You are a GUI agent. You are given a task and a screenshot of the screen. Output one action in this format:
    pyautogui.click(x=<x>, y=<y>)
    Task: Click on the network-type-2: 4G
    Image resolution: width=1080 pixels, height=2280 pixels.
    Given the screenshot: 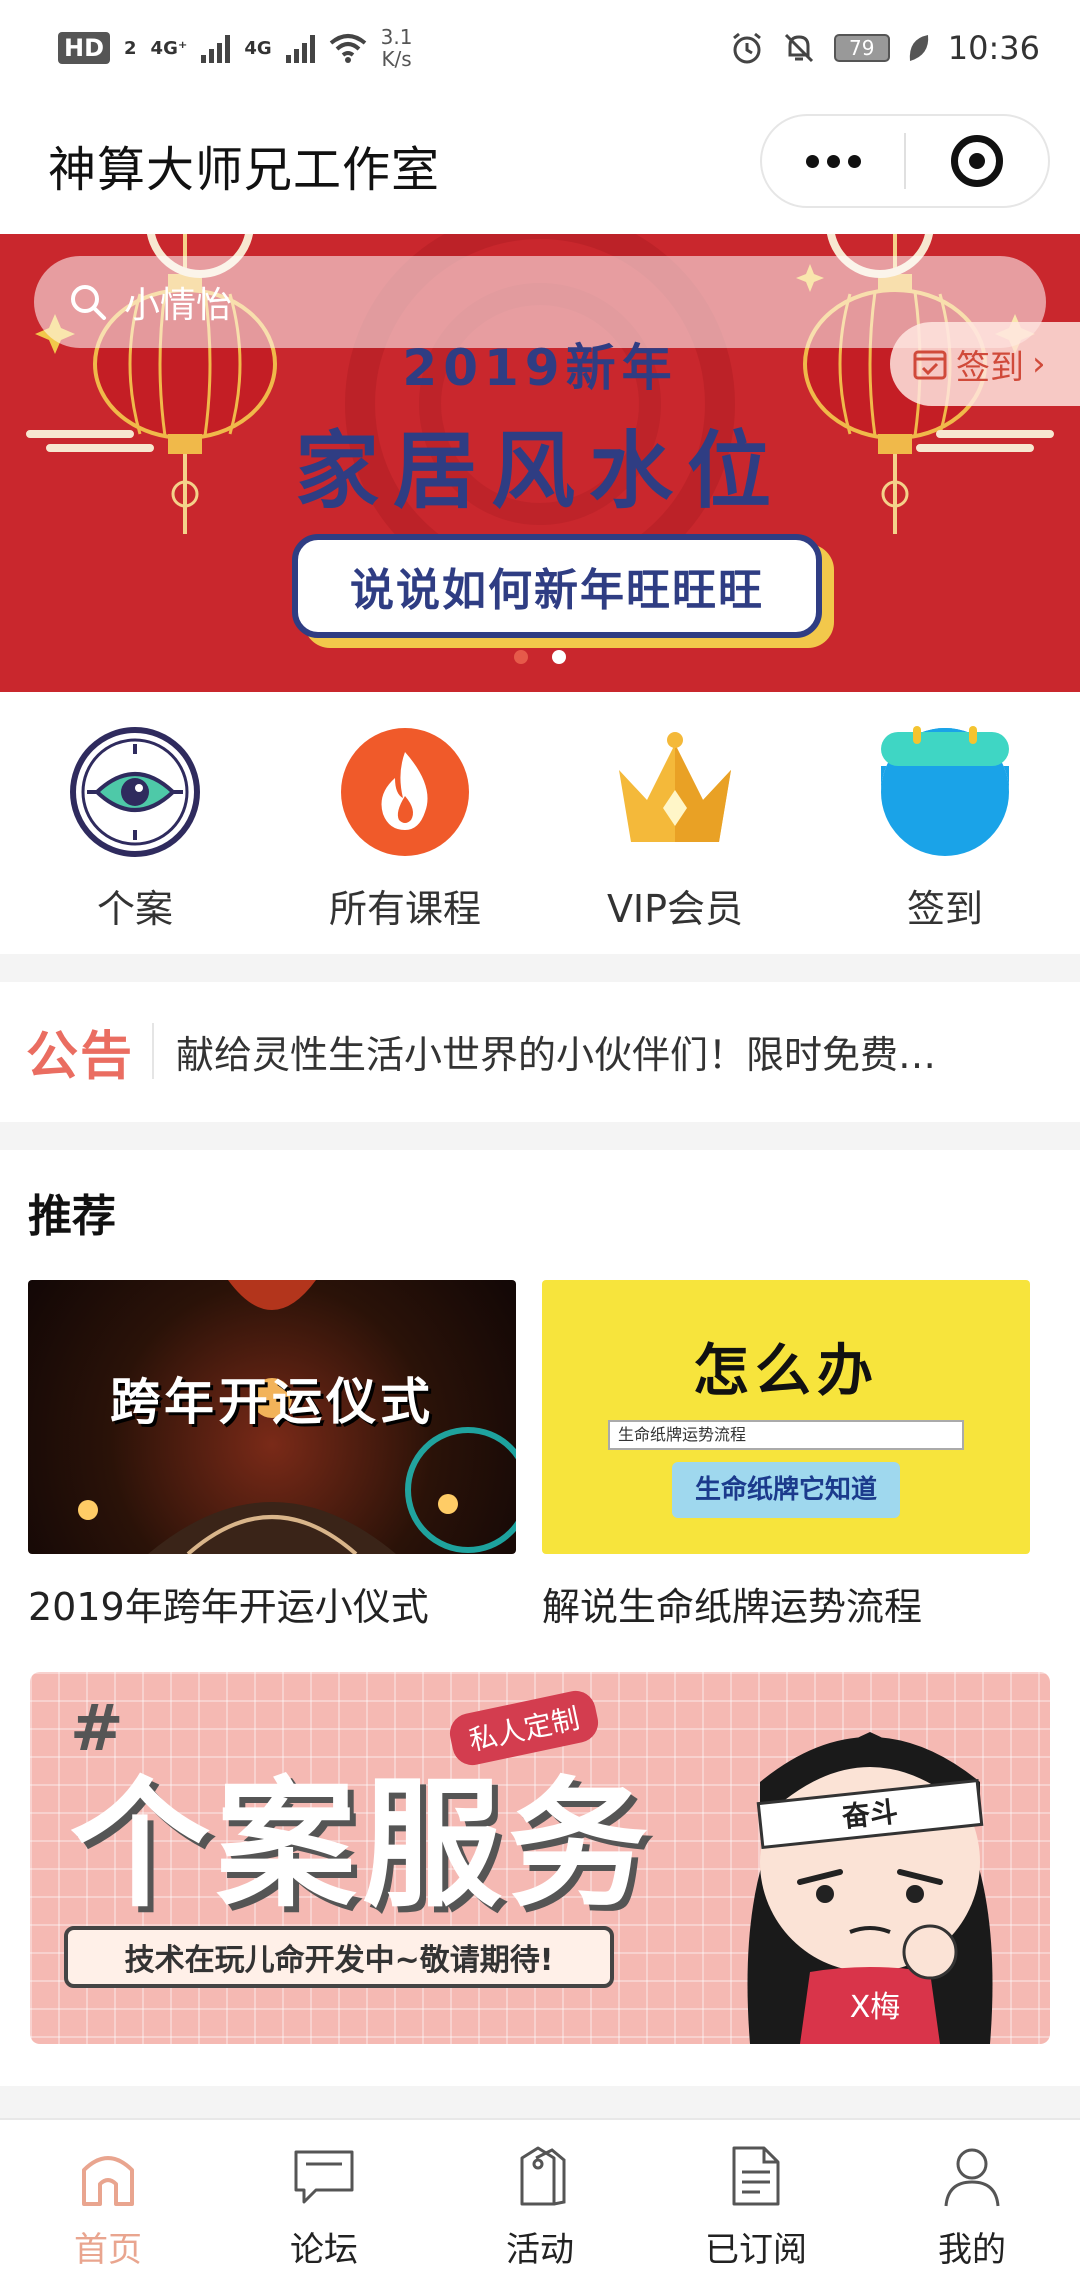 What is the action you would take?
    pyautogui.click(x=258, y=48)
    